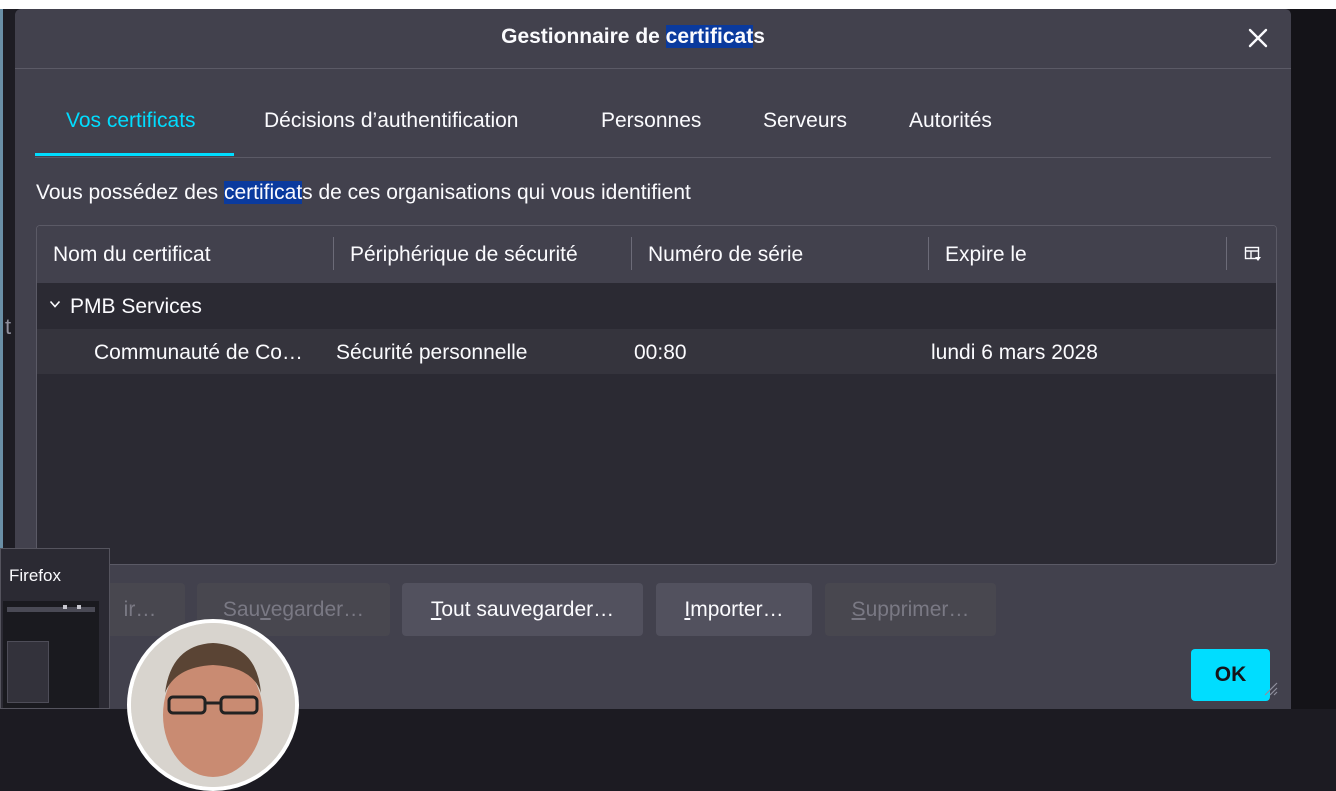 Image resolution: width=1336 pixels, height=791 pixels. I want to click on tab-authorities: Autorités, so click(950, 121).